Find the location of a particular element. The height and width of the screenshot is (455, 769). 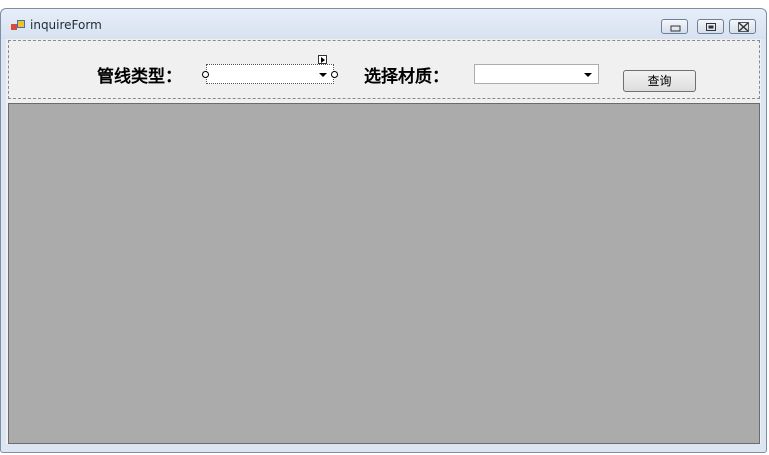

search-panel: 管线类型： 选择材质： 查询 is located at coordinates (384, 69).